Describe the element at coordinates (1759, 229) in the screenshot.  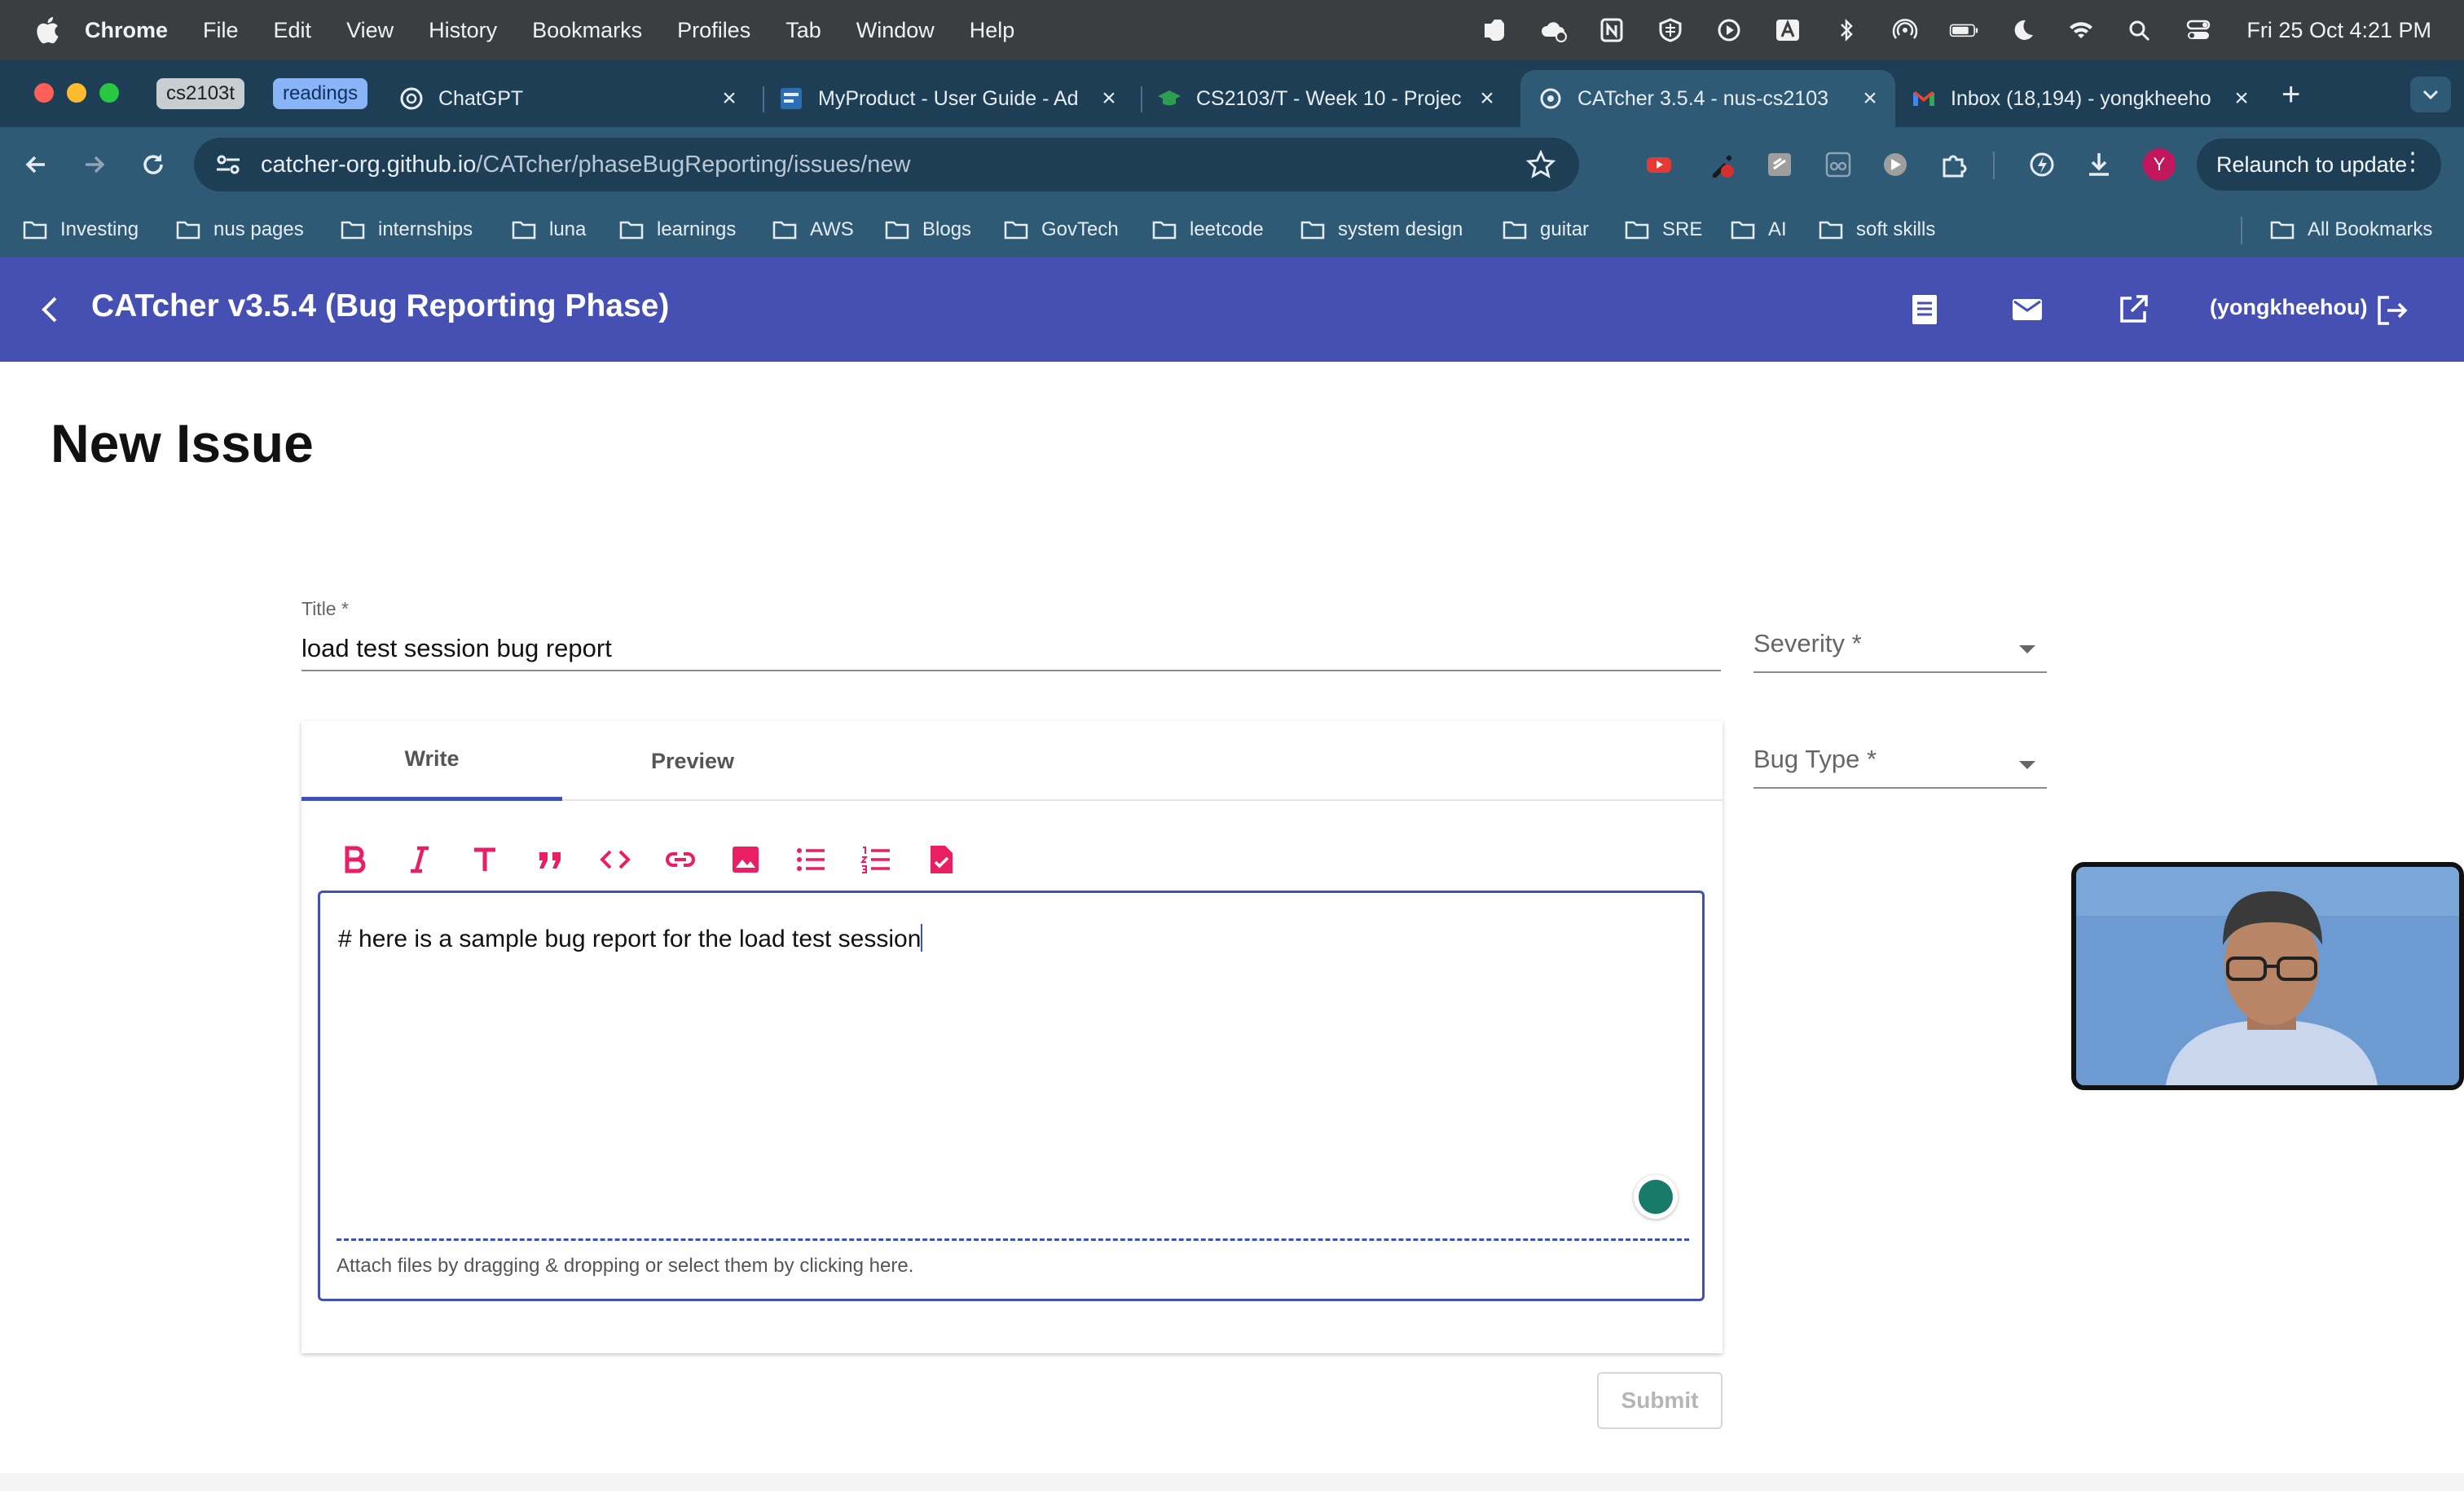
I see `bookmark-folder-ai: AI` at that location.